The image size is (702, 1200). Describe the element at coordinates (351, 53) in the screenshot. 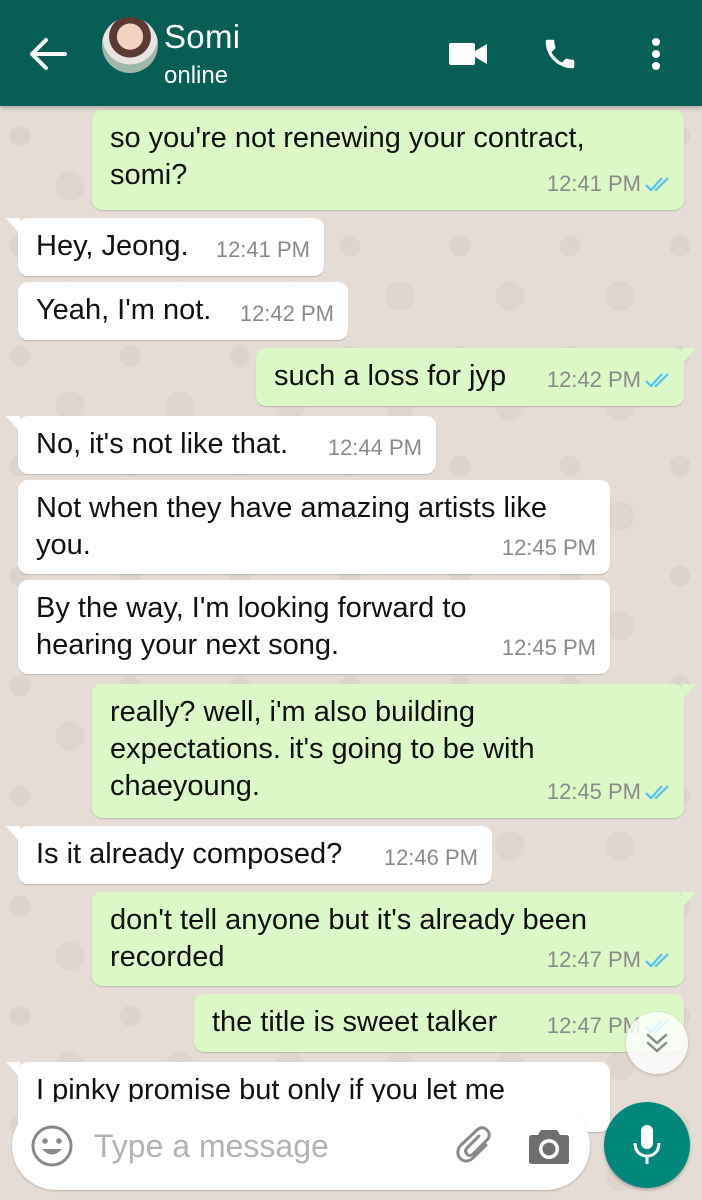

I see `chat-header: Somi online` at that location.